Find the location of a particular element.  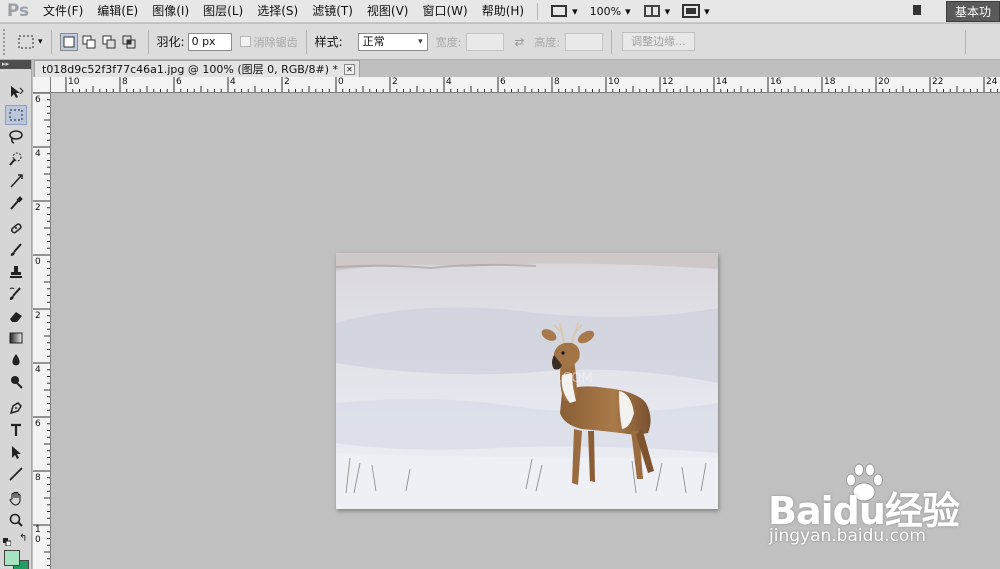

style-select: 正常 ▾ is located at coordinates (392, 41).